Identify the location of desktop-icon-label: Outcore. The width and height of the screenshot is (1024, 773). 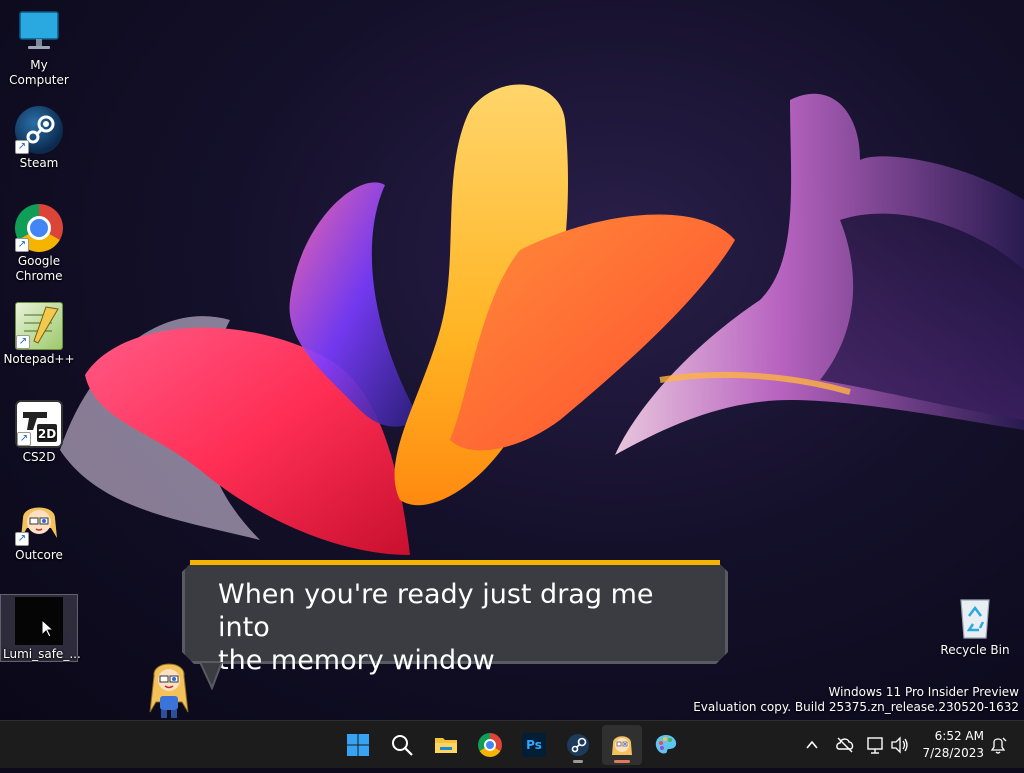
(39, 555).